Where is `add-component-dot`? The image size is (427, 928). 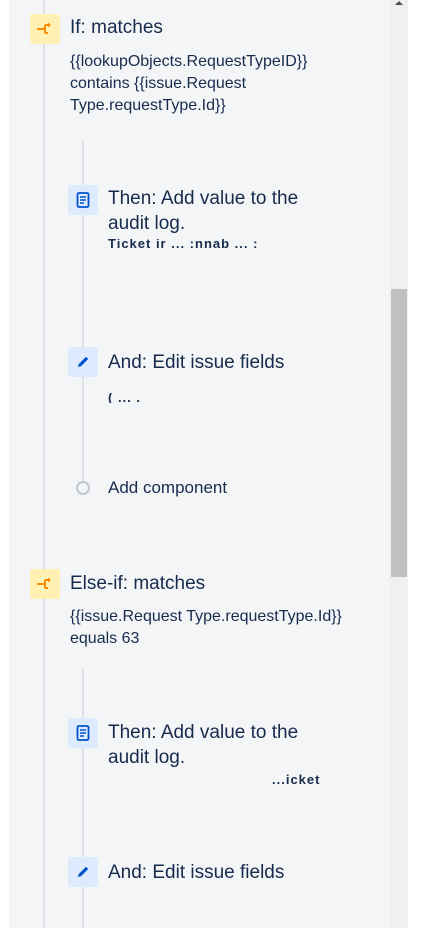
add-component-dot is located at coordinates (83, 488).